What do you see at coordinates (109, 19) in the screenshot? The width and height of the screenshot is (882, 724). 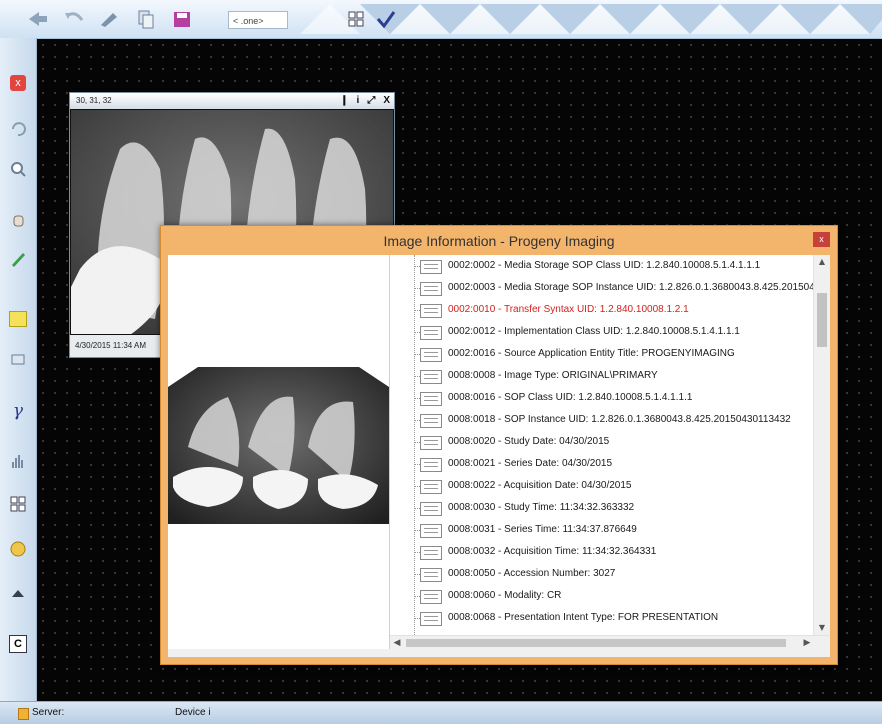 I see `pencil-icon` at bounding box center [109, 19].